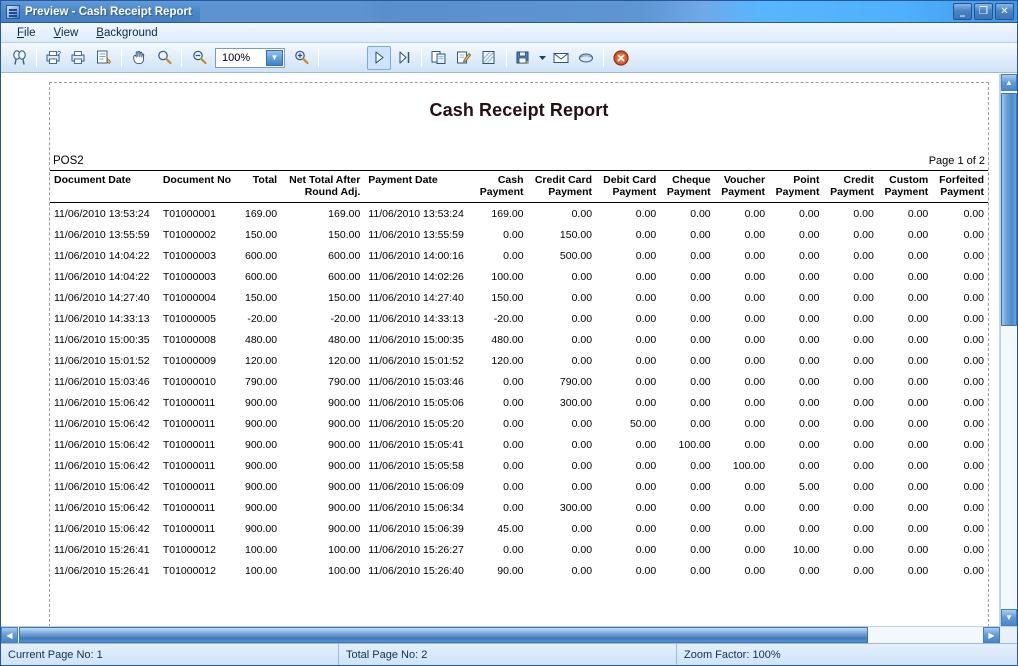 This screenshot has height=666, width=1018. I want to click on table-cell: 600.00, so click(261, 255).